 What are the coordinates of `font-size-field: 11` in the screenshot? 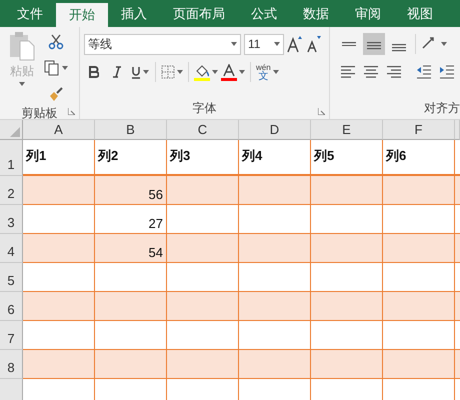 It's located at (264, 44).